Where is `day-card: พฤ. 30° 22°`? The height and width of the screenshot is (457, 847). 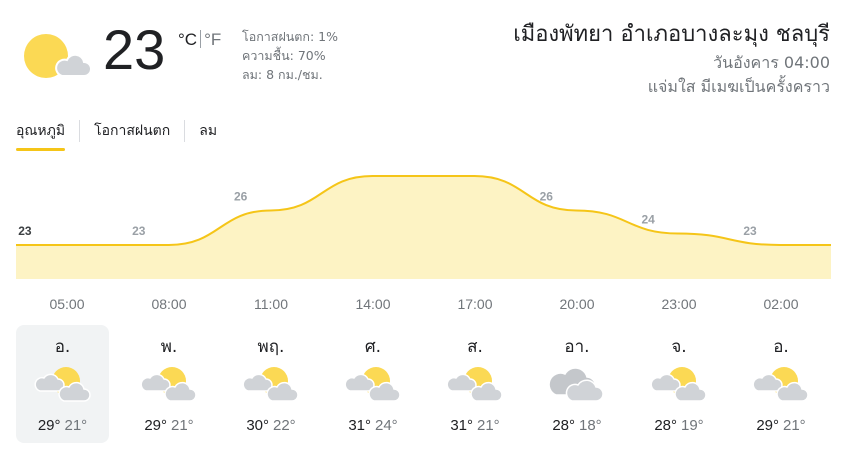
day-card: พฤ. 30° 22° is located at coordinates (271, 384).